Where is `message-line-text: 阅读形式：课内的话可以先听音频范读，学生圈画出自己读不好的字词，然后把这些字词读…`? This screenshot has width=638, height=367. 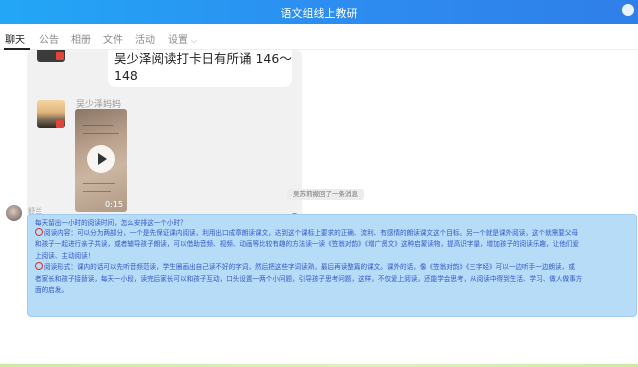 message-line-text: 阅读形式：课内的话可以先听音频范读，学生圈画出自己读不好的字词，然后把这些字词读… is located at coordinates (309, 267).